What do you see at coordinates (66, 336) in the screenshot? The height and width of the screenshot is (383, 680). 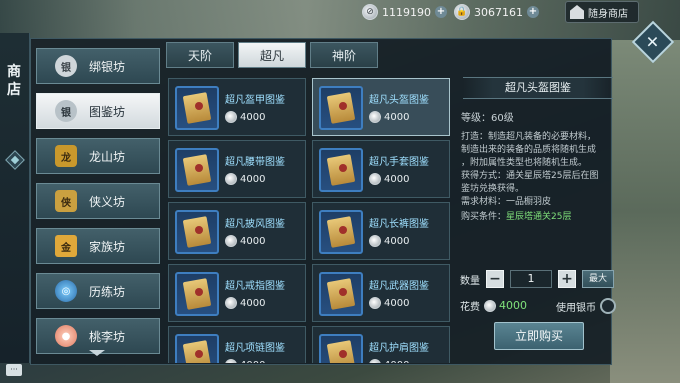 I see `peach-icon: ●` at bounding box center [66, 336].